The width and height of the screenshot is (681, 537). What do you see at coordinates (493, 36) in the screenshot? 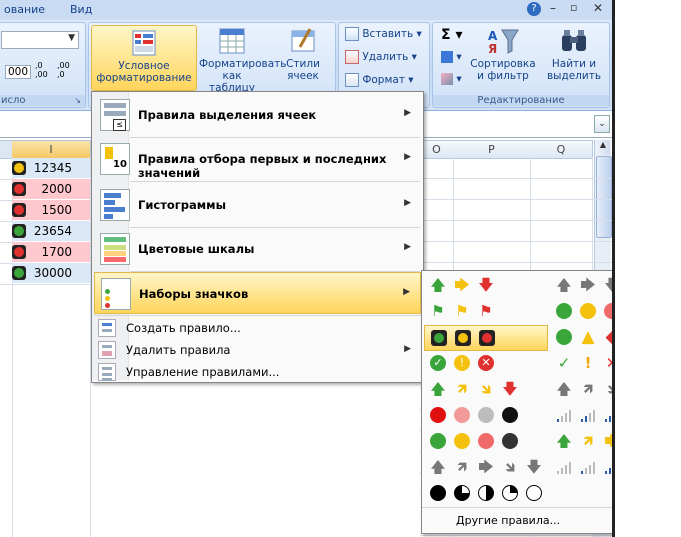
I see `svg-text: А` at bounding box center [493, 36].